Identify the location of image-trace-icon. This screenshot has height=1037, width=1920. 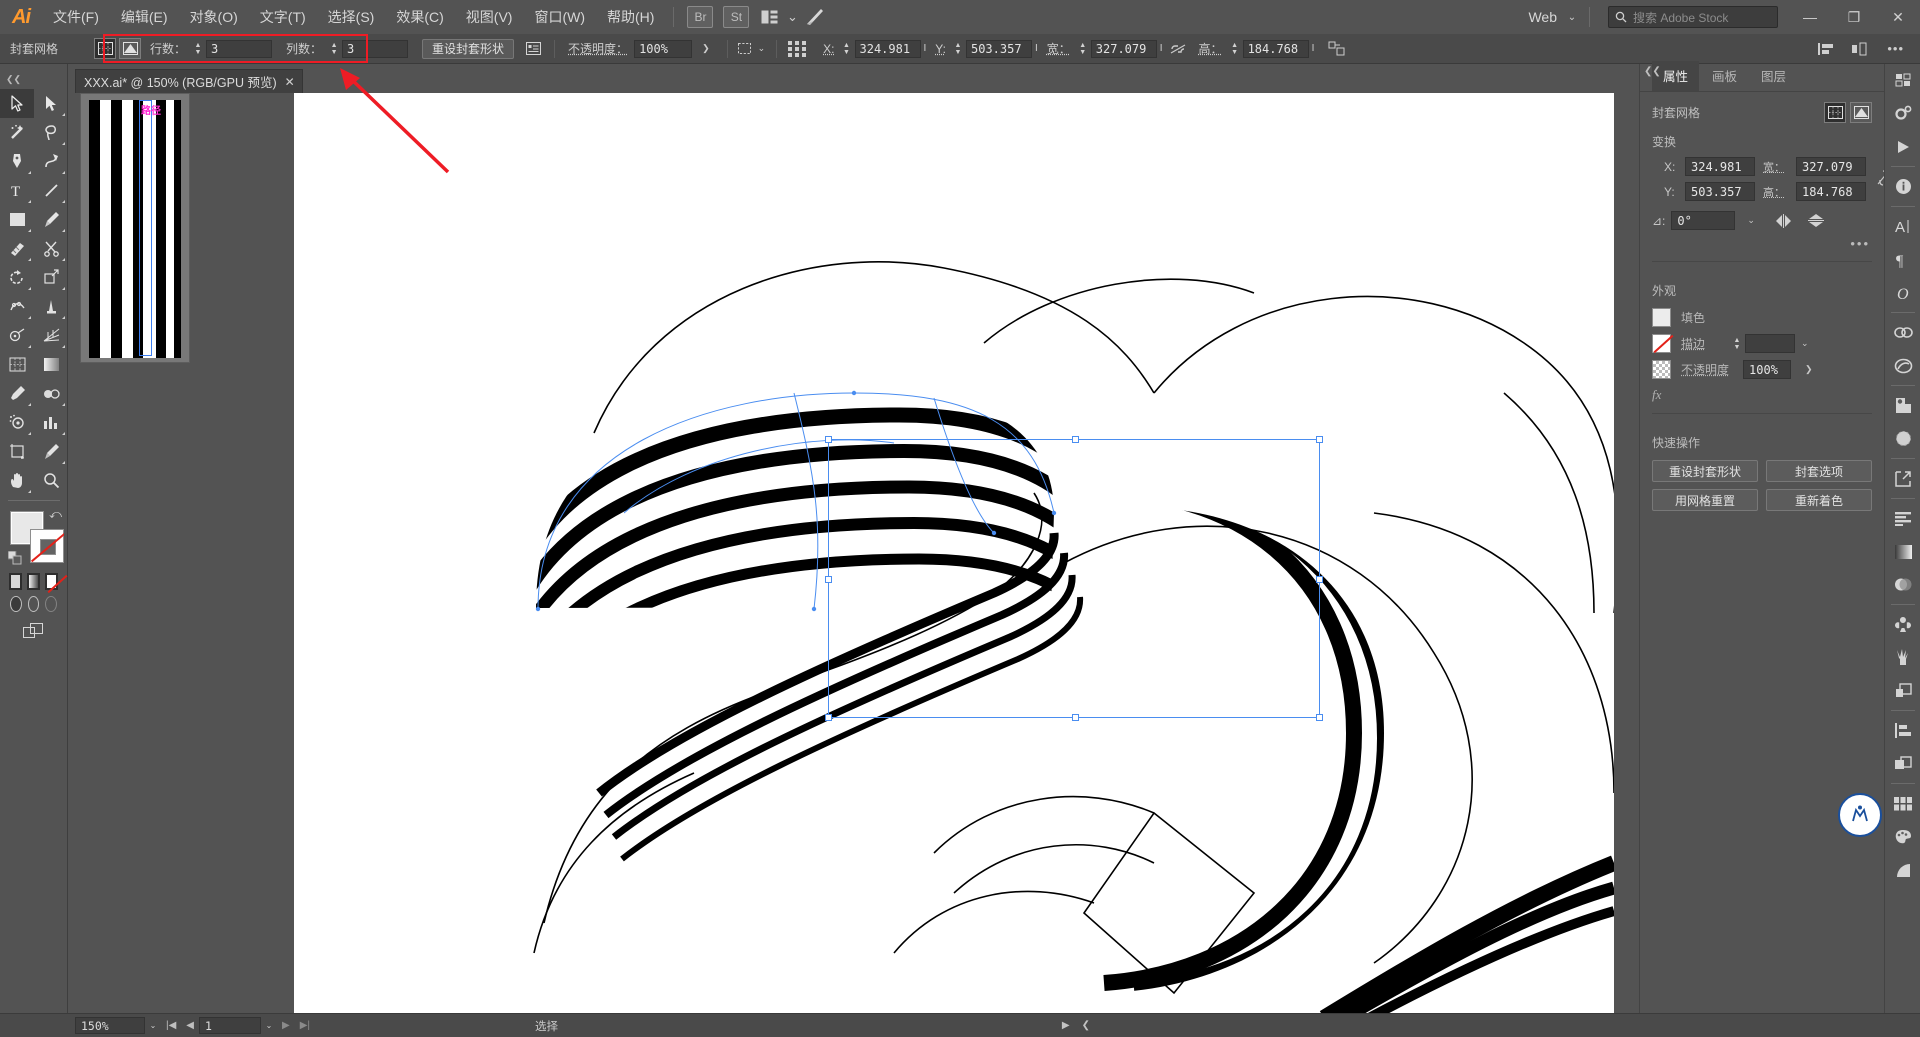
(1902, 405).